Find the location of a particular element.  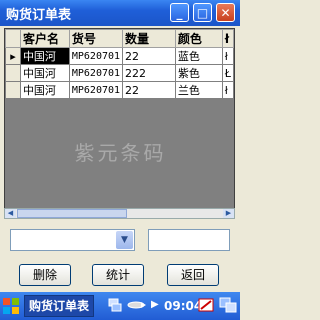

cell-extra: Ł is located at coordinates (227, 73).